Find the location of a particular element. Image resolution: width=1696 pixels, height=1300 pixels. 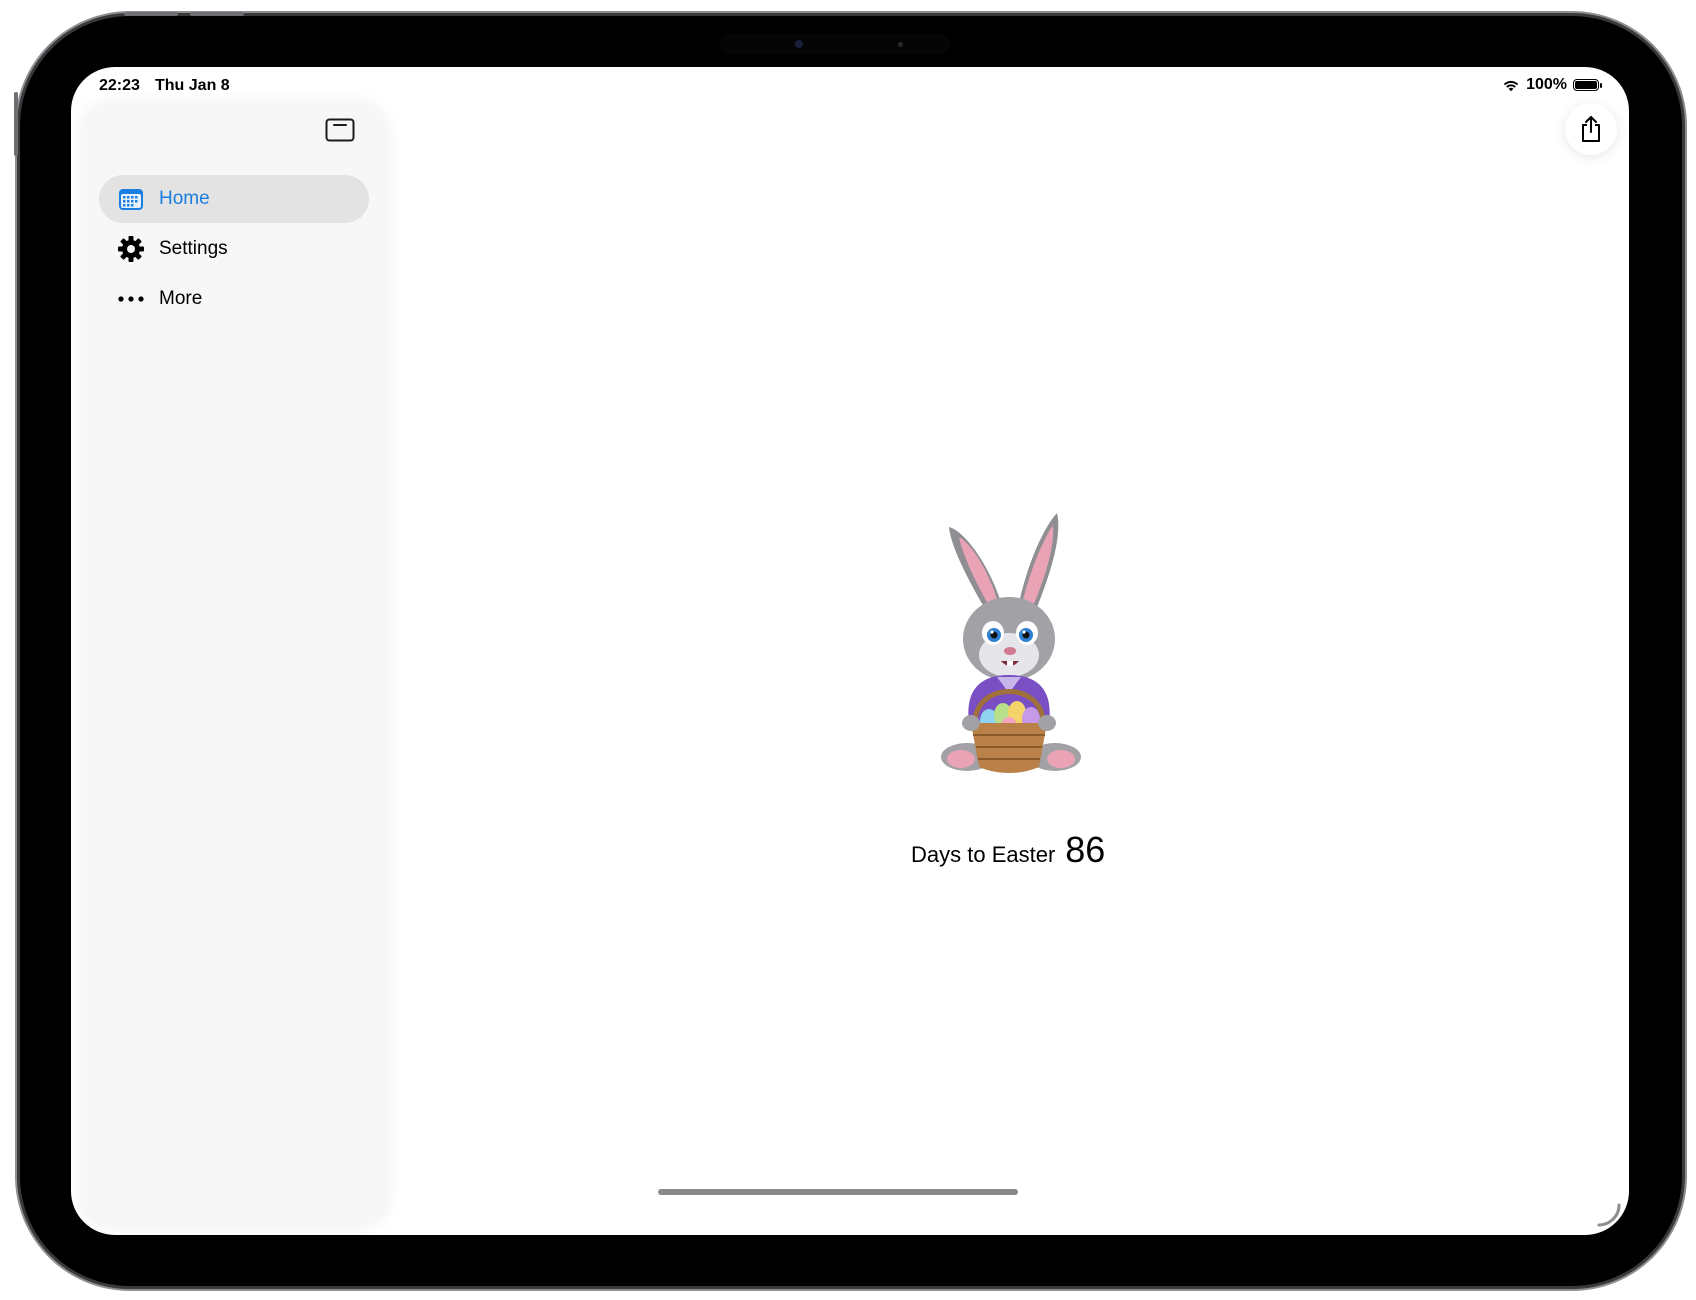

share-button is located at coordinates (1591, 129).